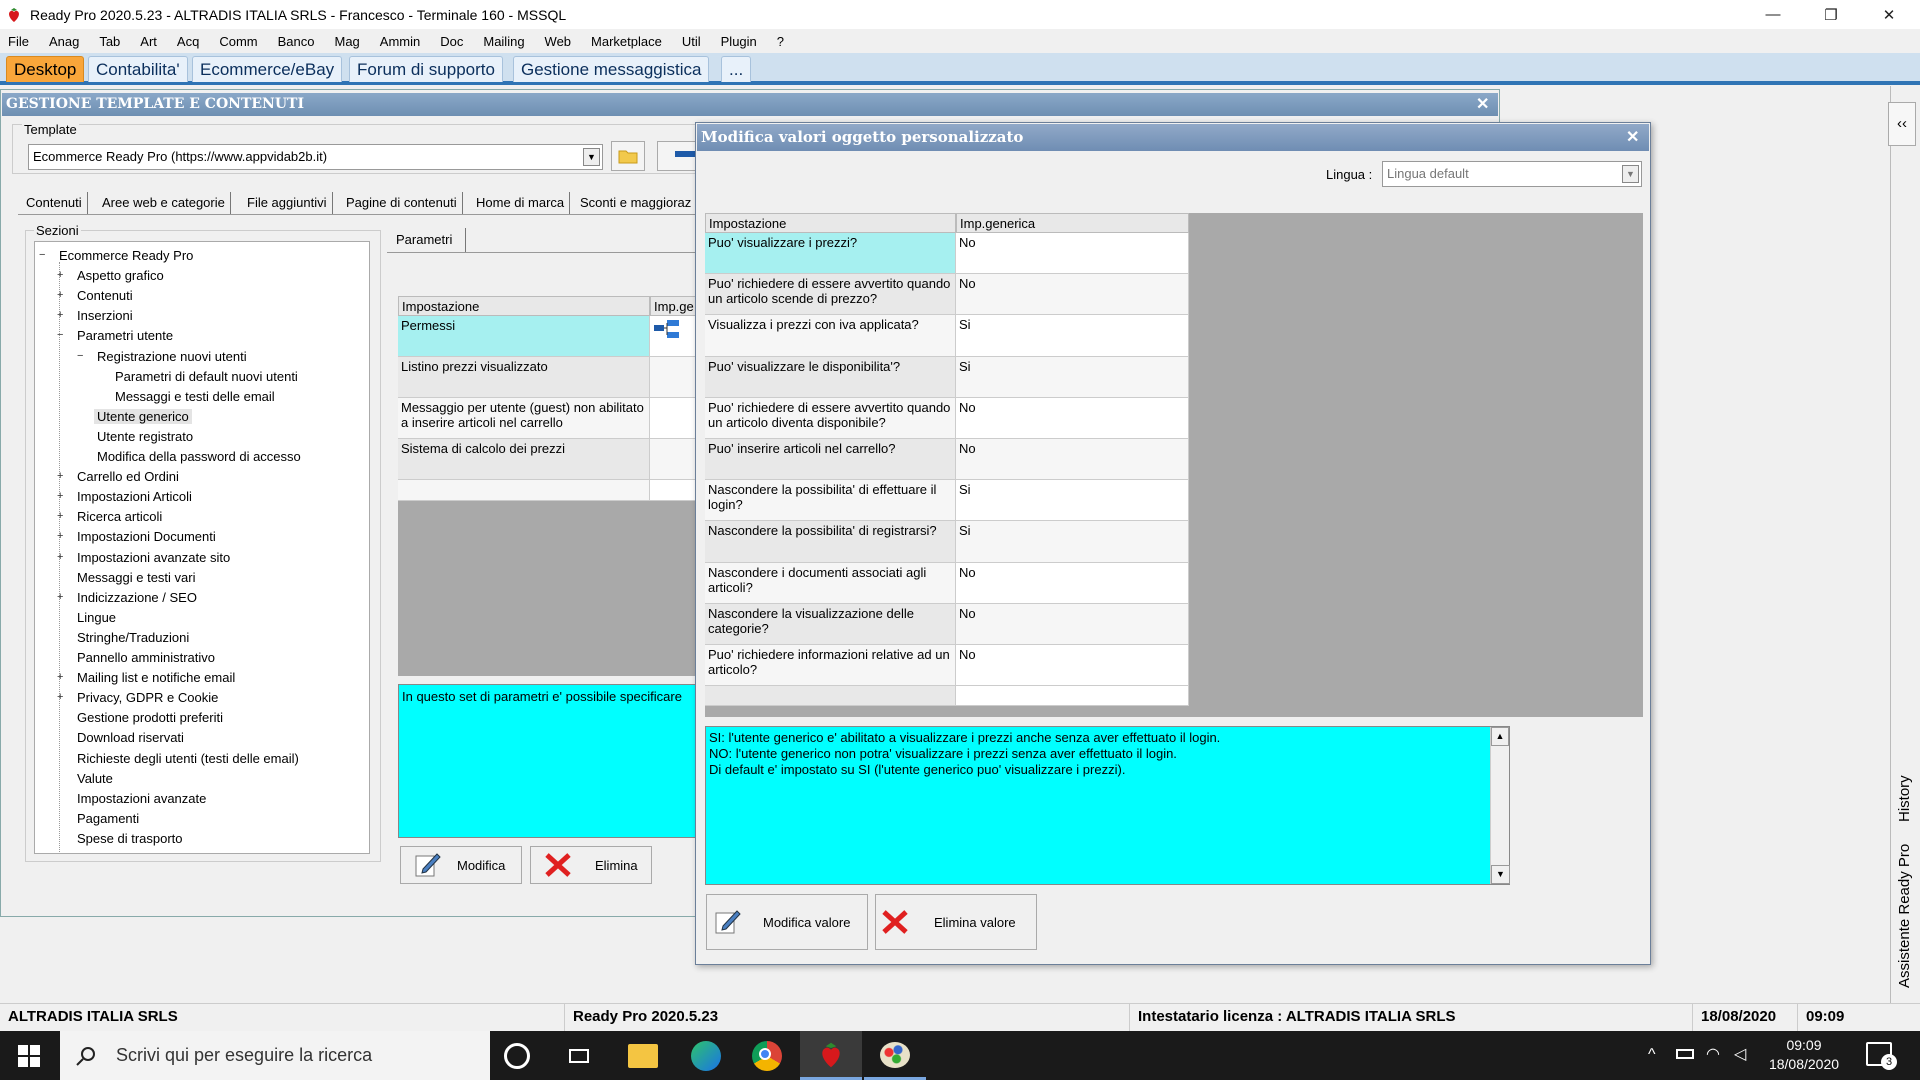  What do you see at coordinates (691, 41) in the screenshot?
I see `menu-util: Util` at bounding box center [691, 41].